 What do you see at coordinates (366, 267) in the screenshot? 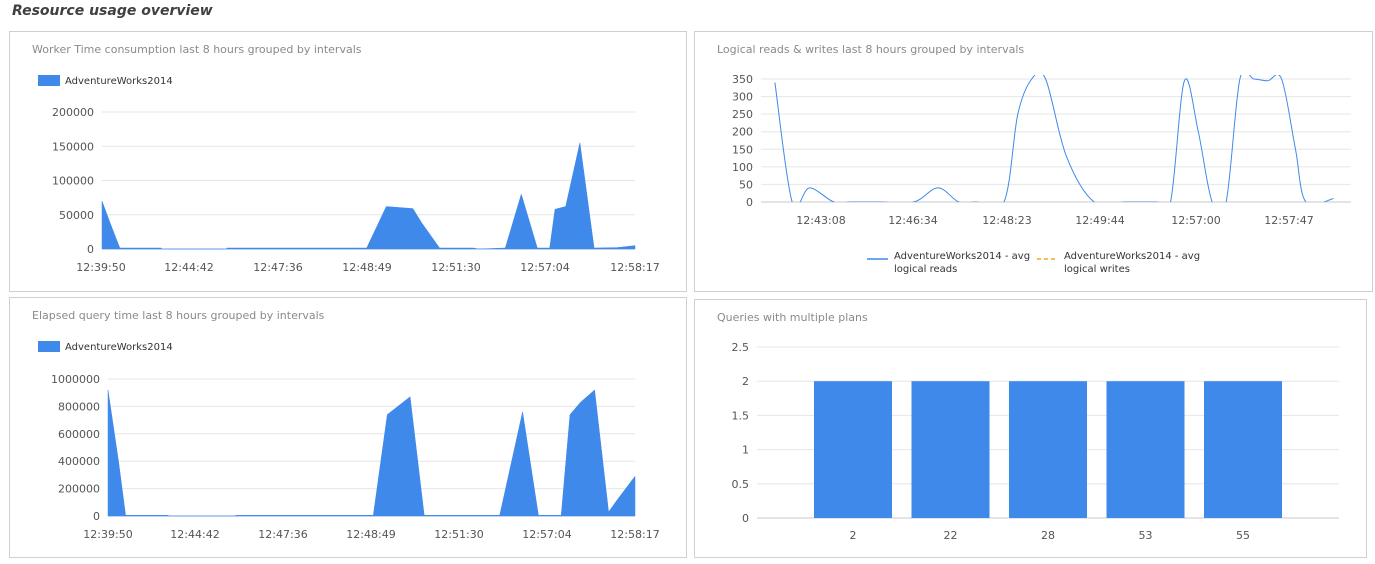
I see `worker-x-tick-label: 12:48:49` at bounding box center [366, 267].